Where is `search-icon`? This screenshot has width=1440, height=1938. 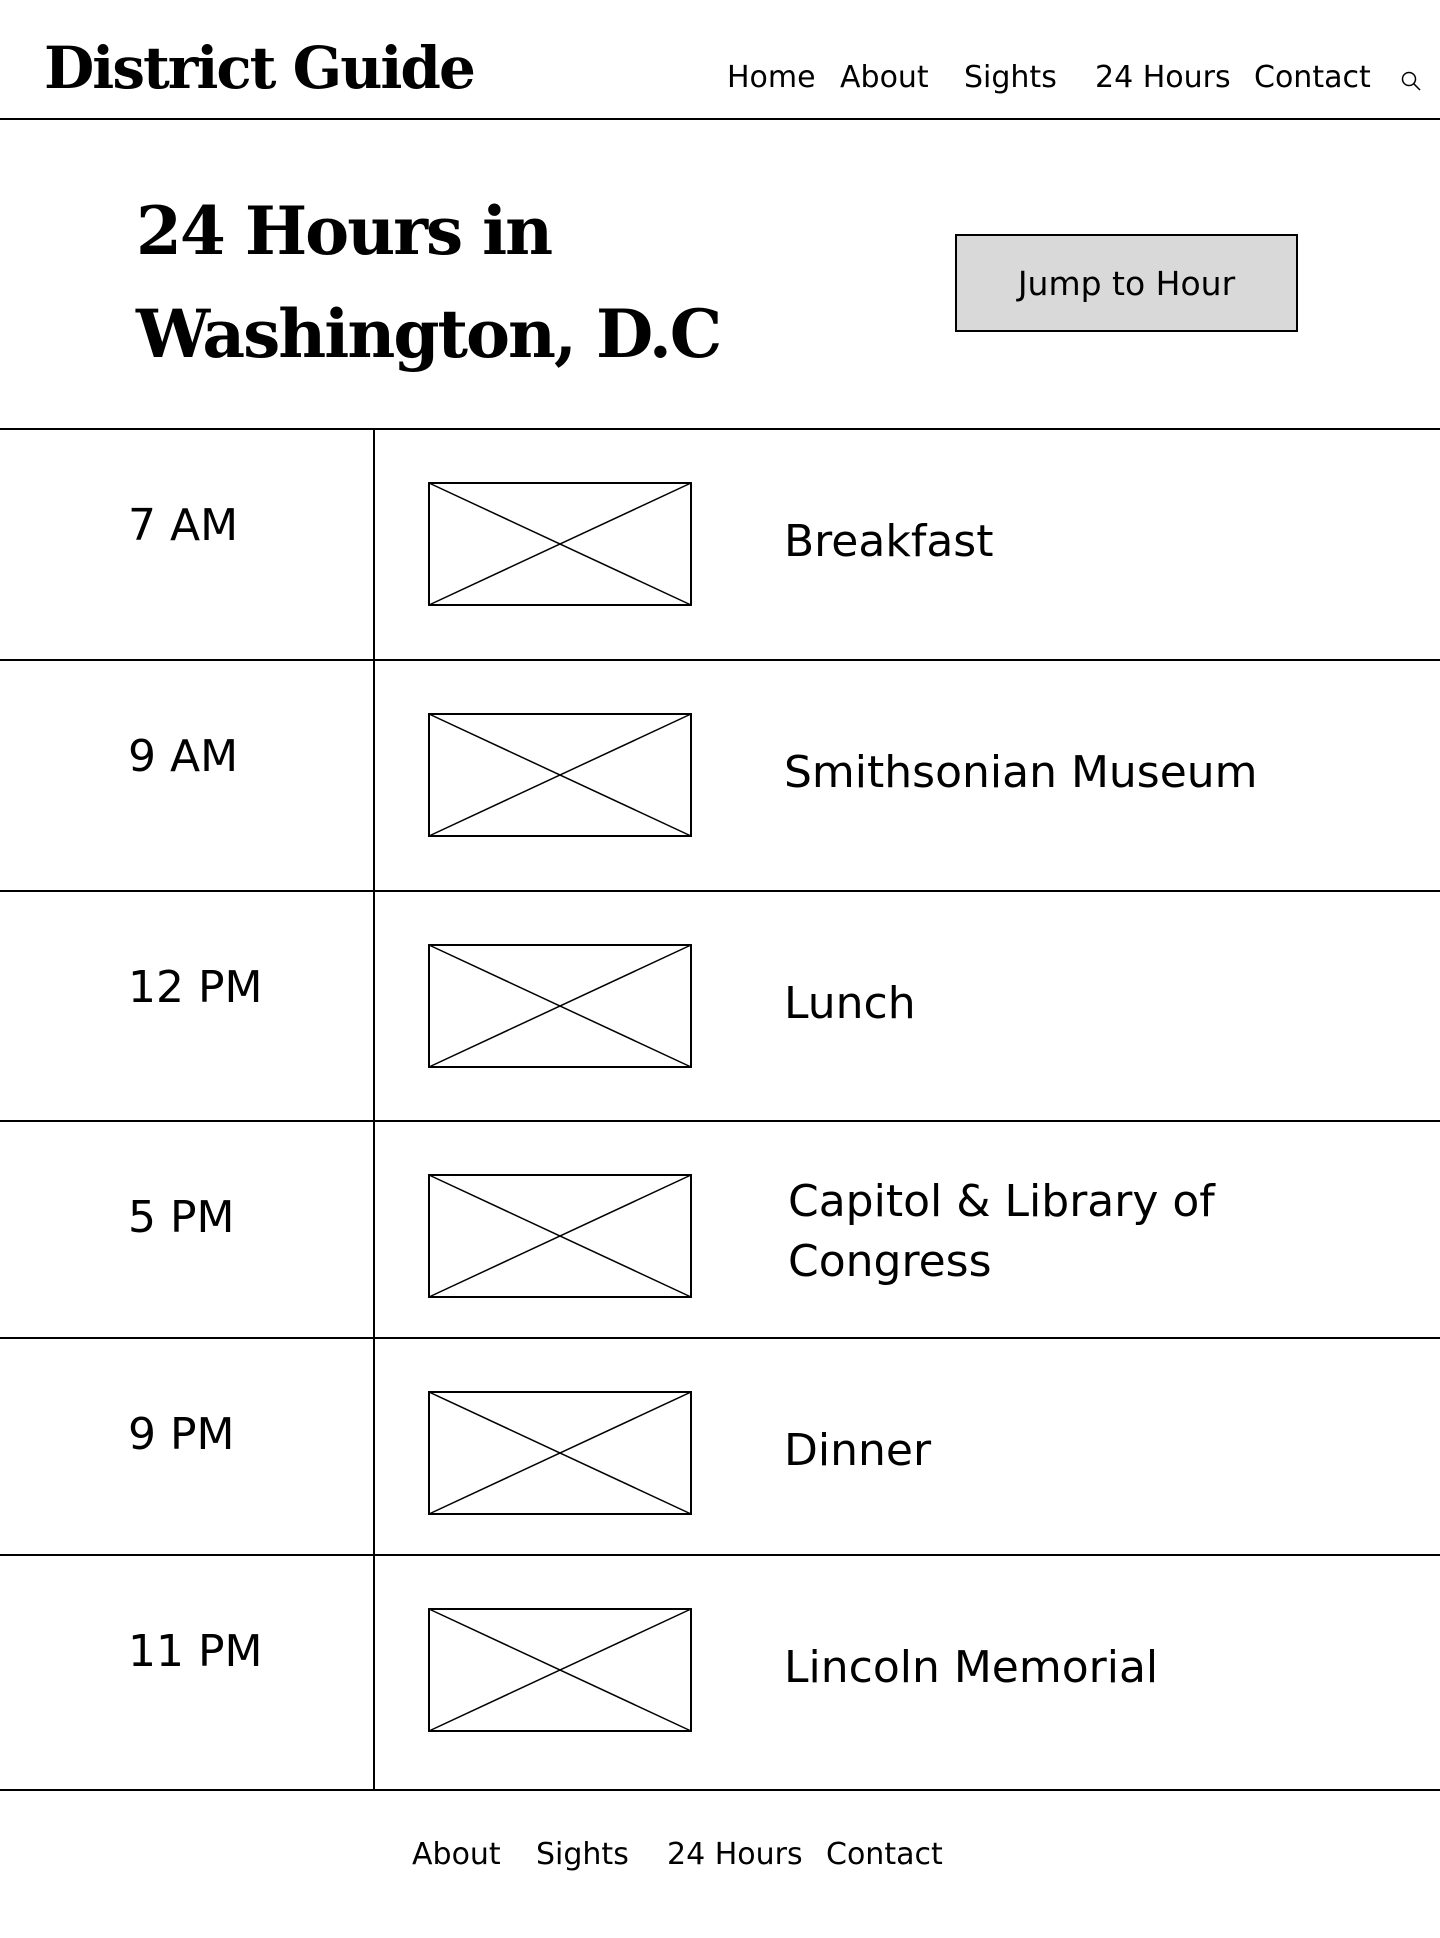 search-icon is located at coordinates (1411, 81).